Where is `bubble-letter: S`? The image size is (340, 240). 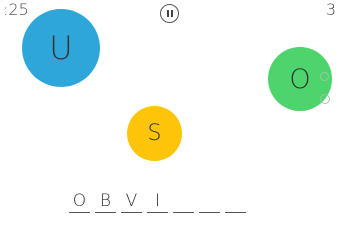
bubble-letter: S is located at coordinates (154, 133).